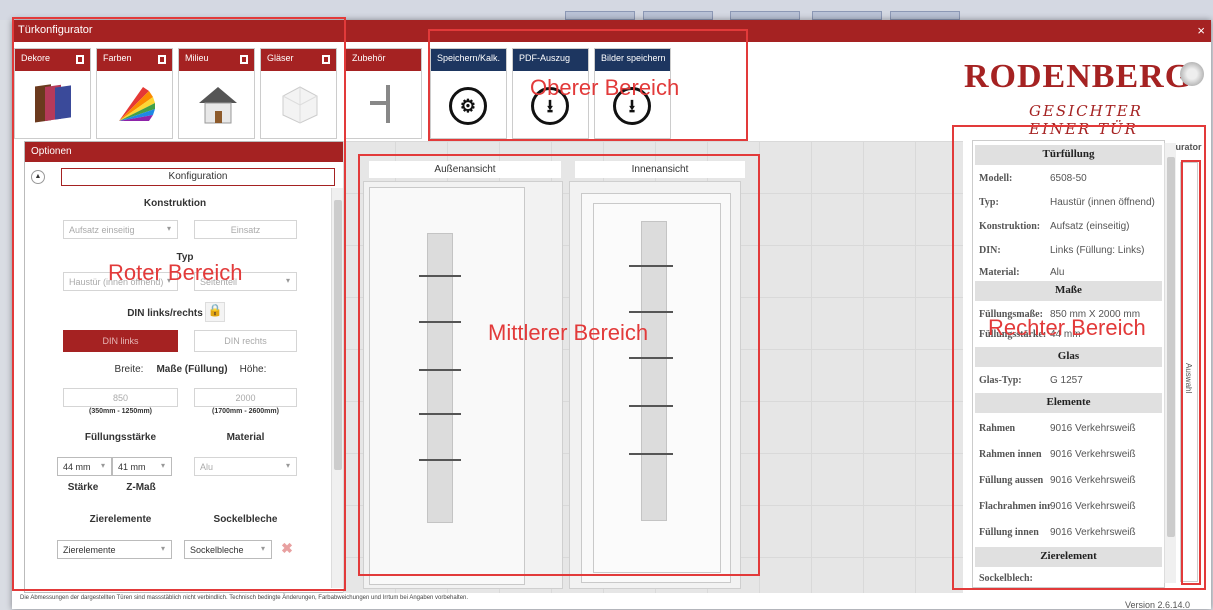  Describe the element at coordinates (1068, 403) in the screenshot. I see `section-elemente: Elemente` at that location.